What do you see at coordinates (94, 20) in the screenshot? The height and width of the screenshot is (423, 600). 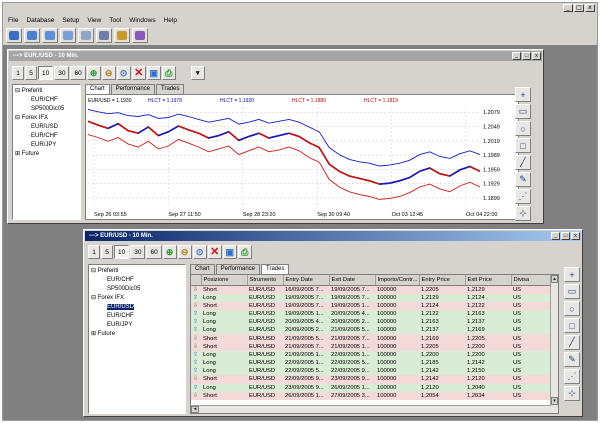 I see `menu-view: View` at bounding box center [94, 20].